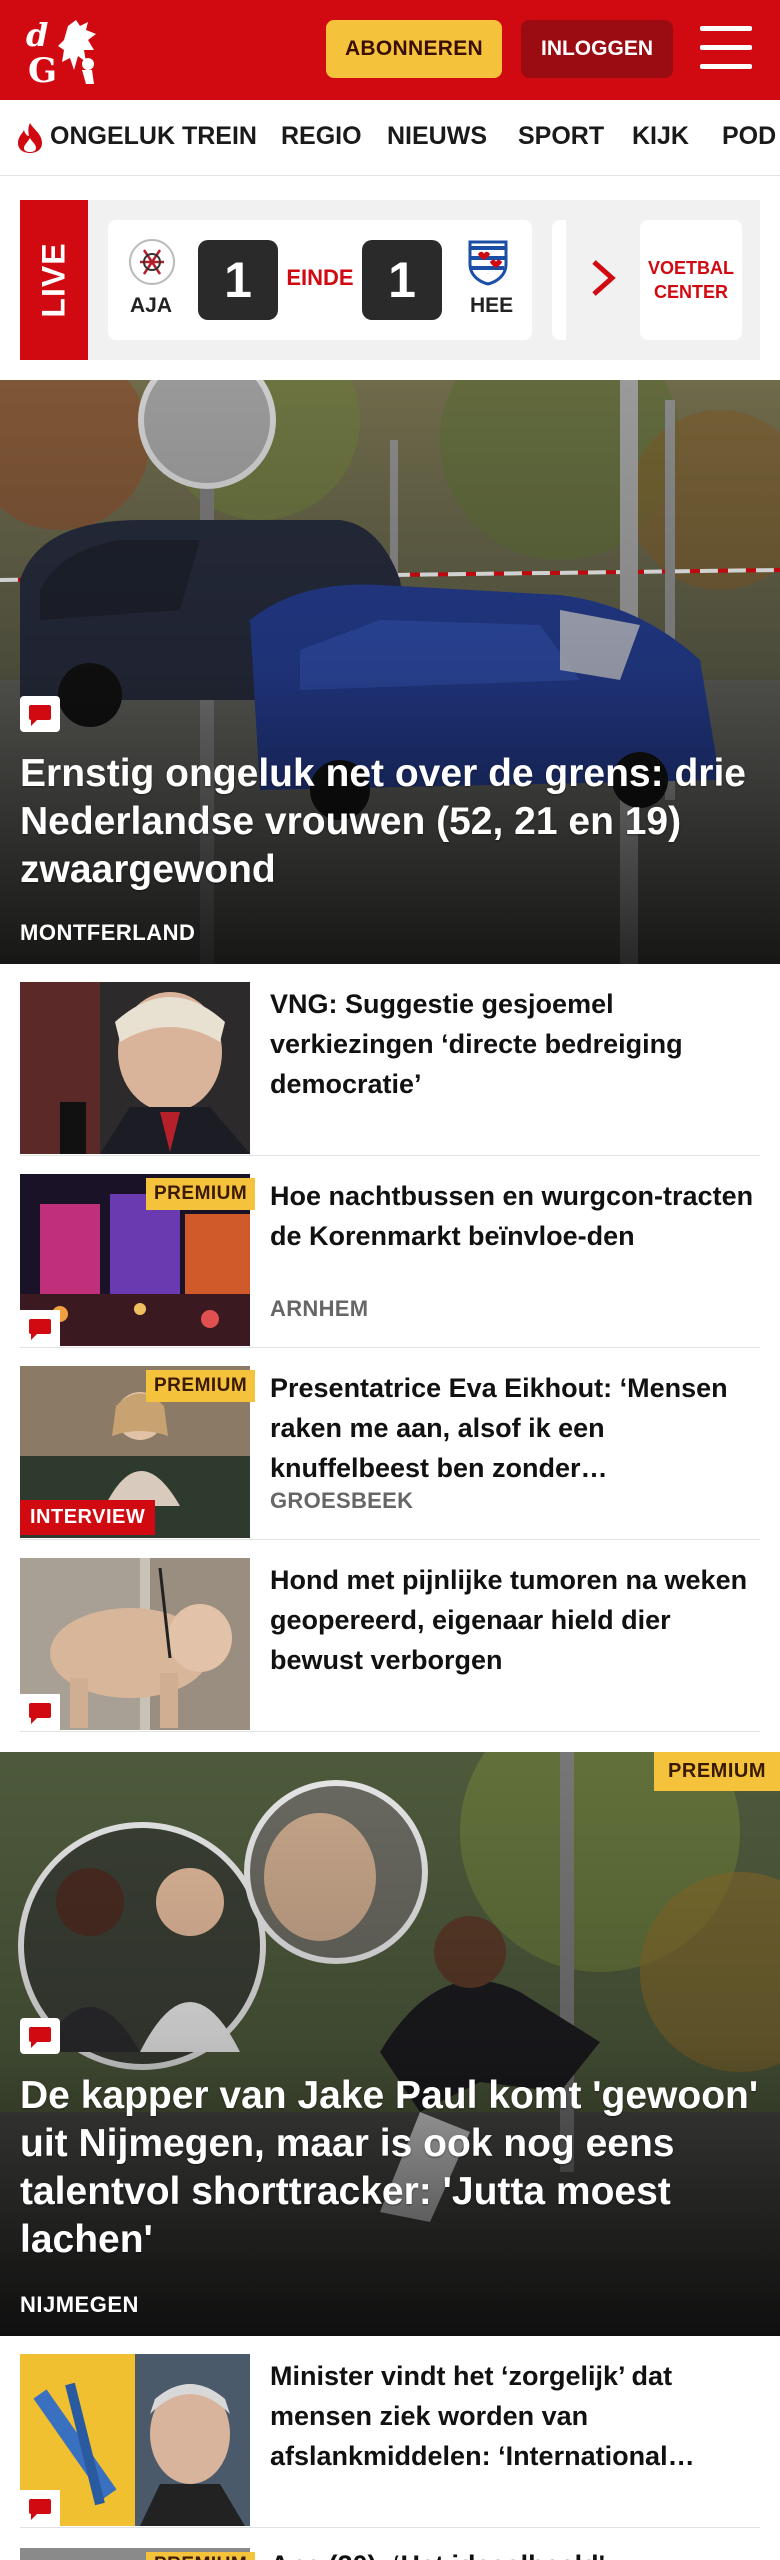 This screenshot has height=2560, width=780. Describe the element at coordinates (238, 280) in the screenshot. I see `home-score: 1` at that location.